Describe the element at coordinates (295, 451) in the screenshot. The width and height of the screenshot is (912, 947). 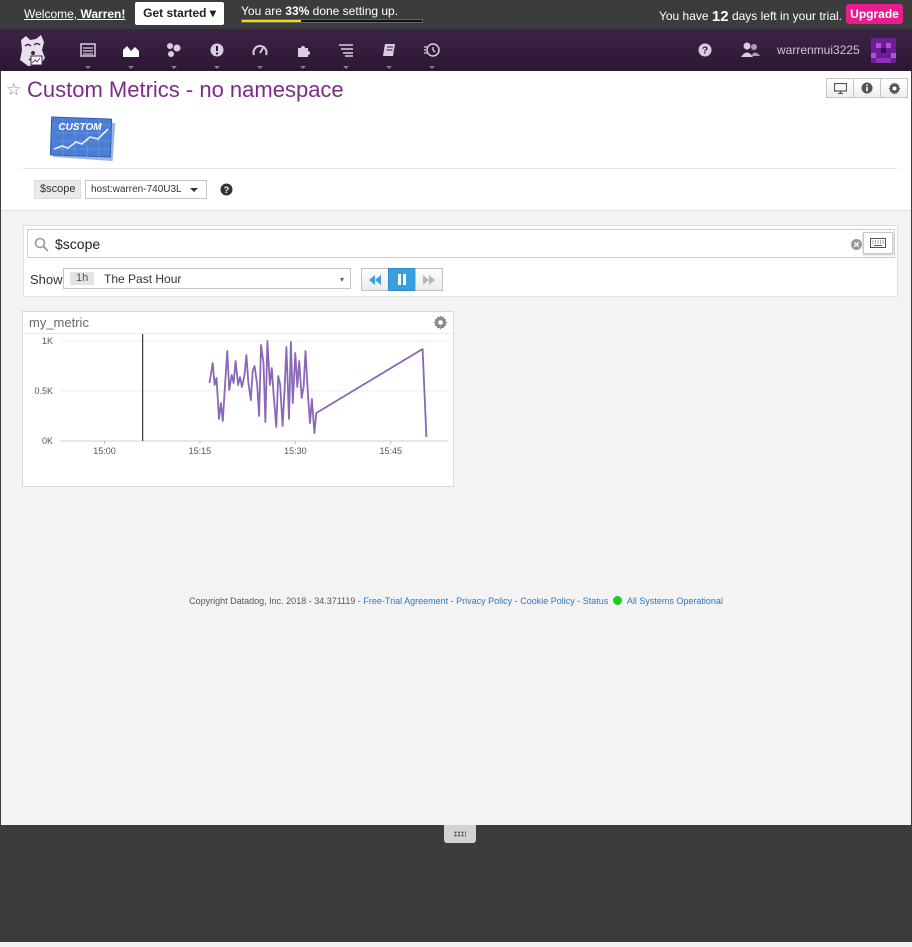
I see `x-tick-label: 15:30` at that location.